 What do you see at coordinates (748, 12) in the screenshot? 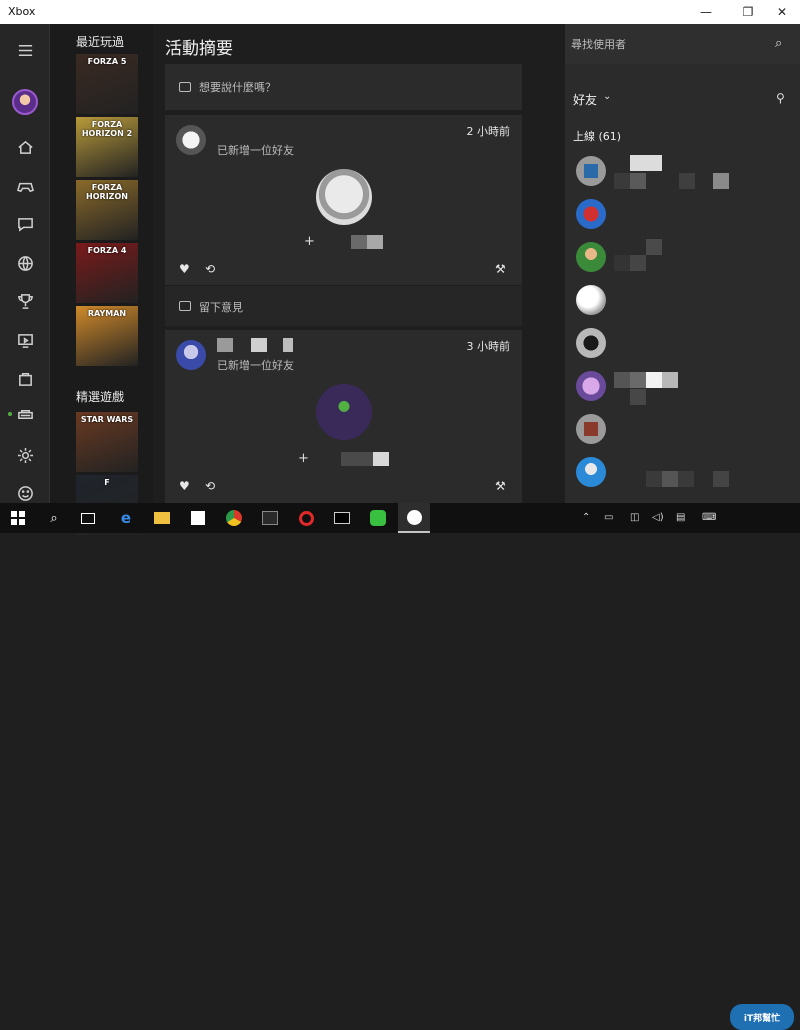
I see `maximize-button: ❐` at bounding box center [748, 12].